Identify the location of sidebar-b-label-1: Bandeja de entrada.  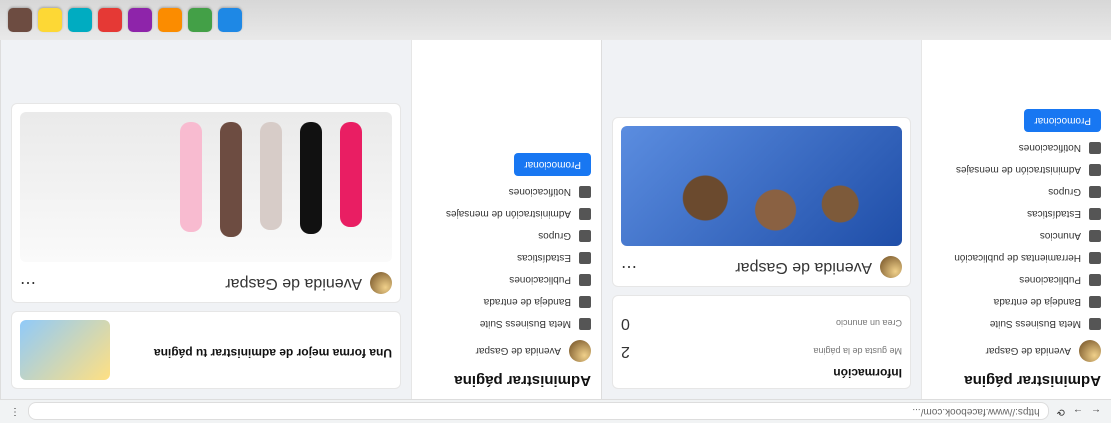
(527, 302).